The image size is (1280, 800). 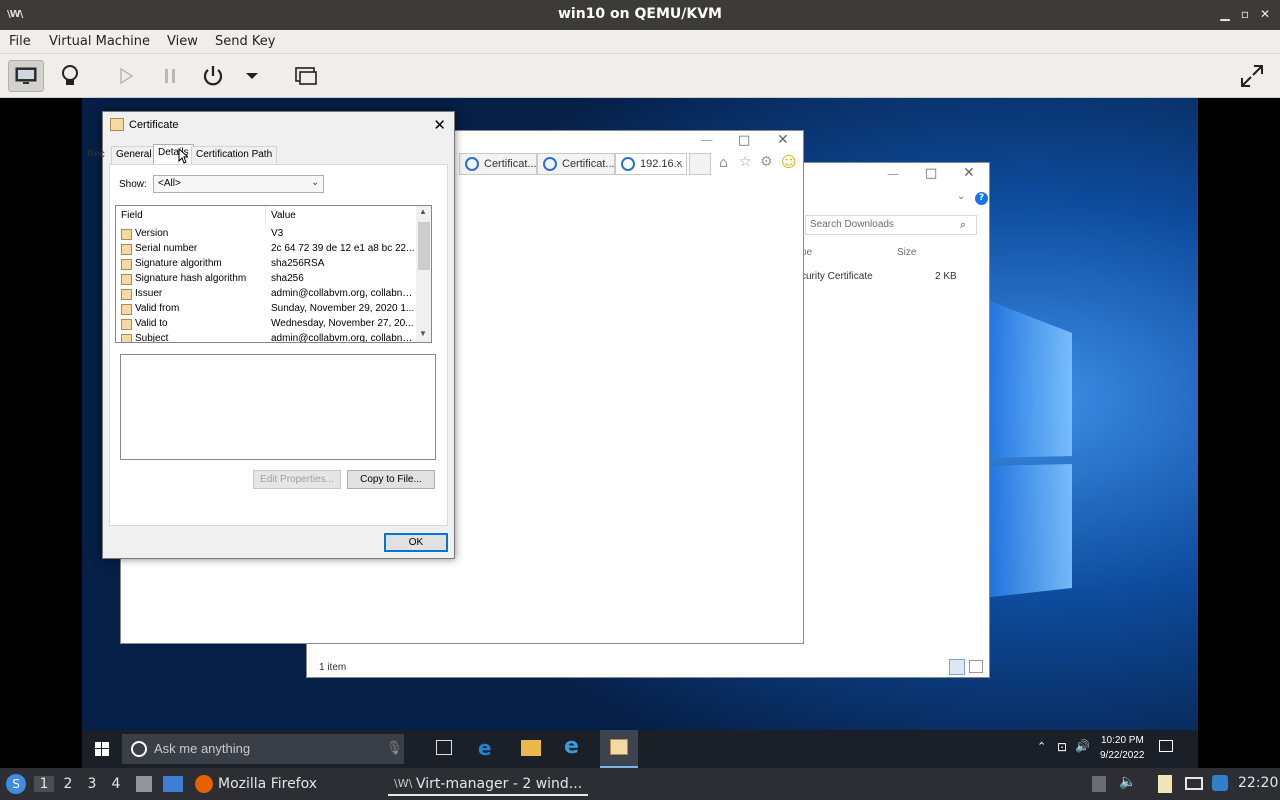 I want to click on scrollbar-thumb, so click(x=424, y=246).